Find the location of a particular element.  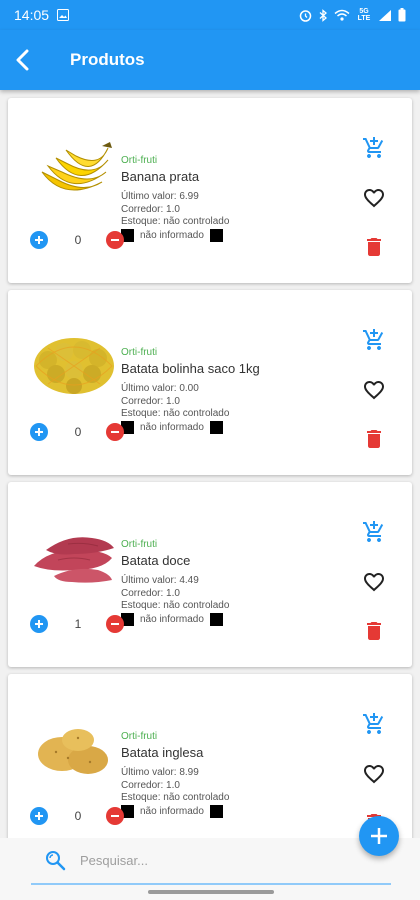

network-type: 5G LTE is located at coordinates (364, 15).